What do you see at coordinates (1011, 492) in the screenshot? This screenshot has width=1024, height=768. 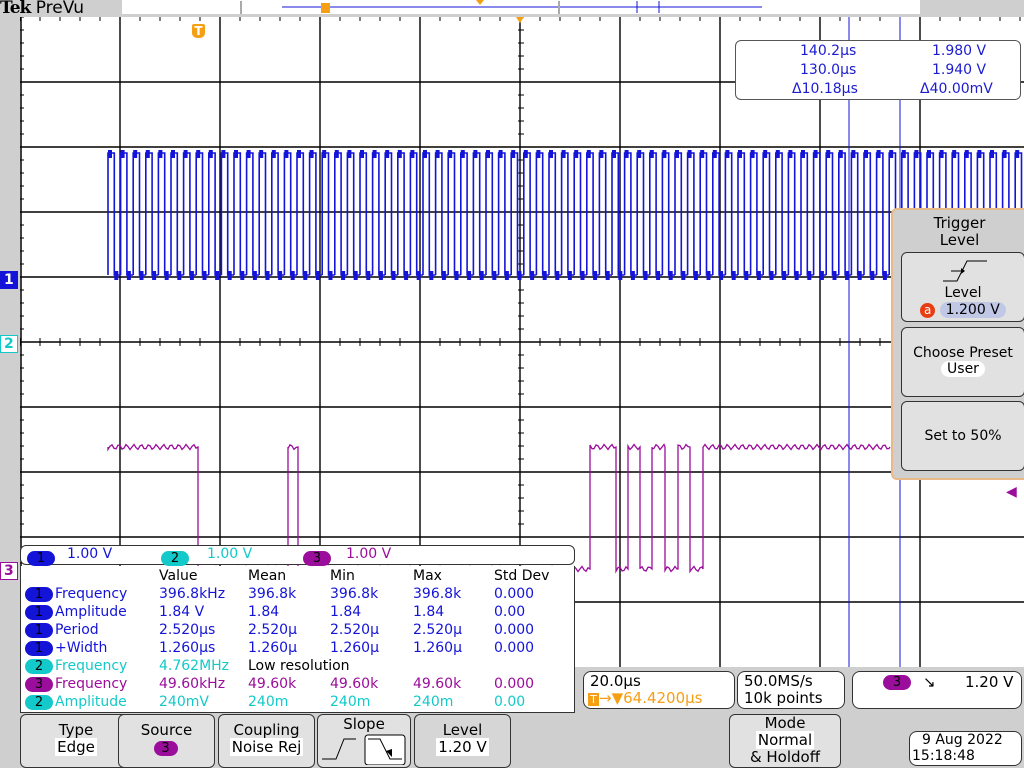 I see `trigger-level-arrow-icon: ◀` at bounding box center [1011, 492].